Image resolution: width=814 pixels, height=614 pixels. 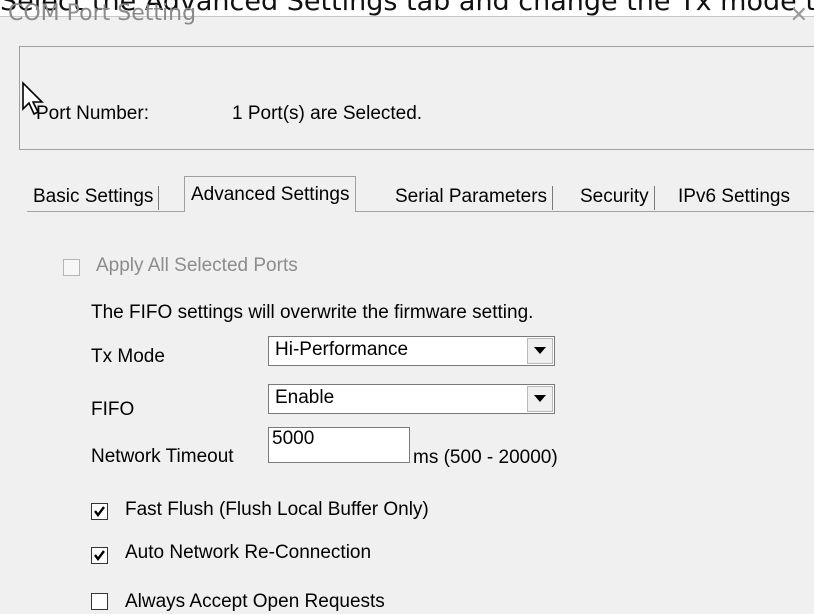 What do you see at coordinates (734, 197) in the screenshot?
I see `tab-ipv6-settings: IPv6 Settings` at bounding box center [734, 197].